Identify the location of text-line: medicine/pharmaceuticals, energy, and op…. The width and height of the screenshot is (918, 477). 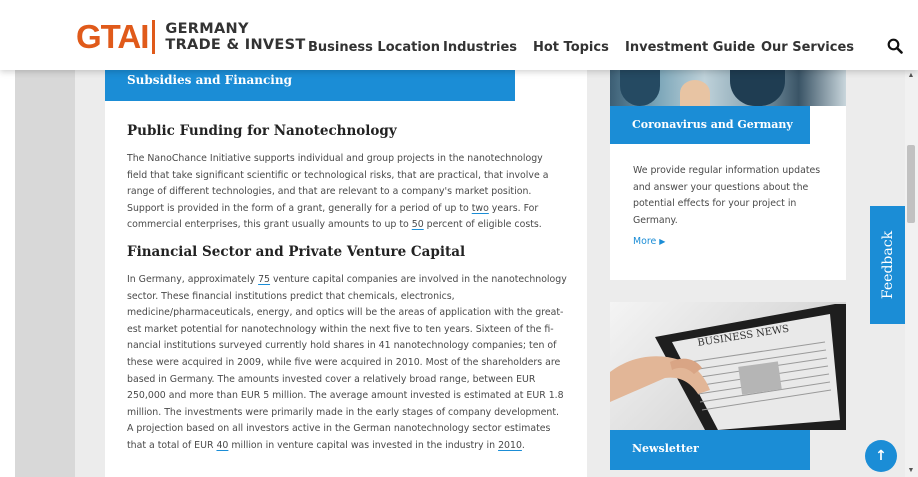
(345, 313).